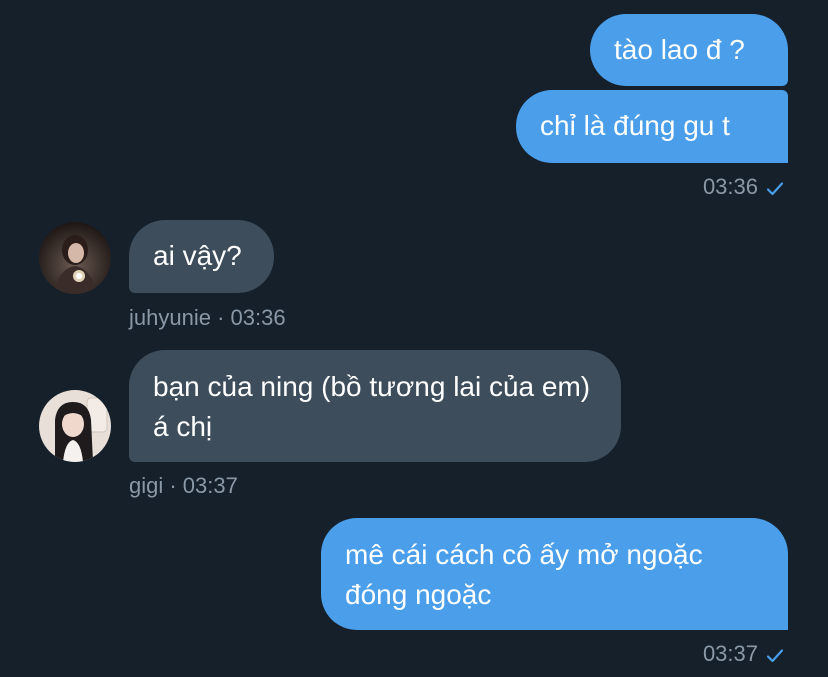  I want to click on message-time: 03:36, so click(730, 186).